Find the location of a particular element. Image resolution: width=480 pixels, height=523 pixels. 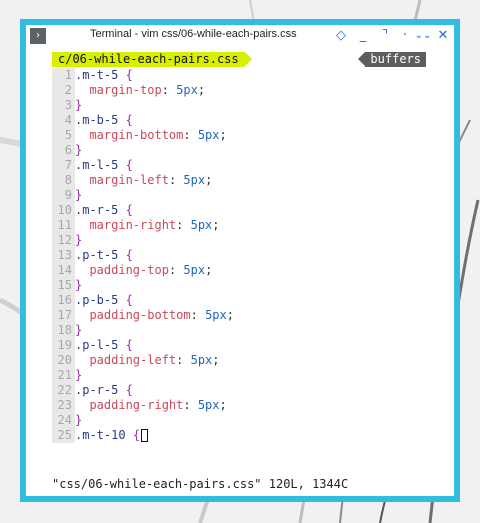

code-line: 8 margin-left: 5px; is located at coordinates (239, 180).